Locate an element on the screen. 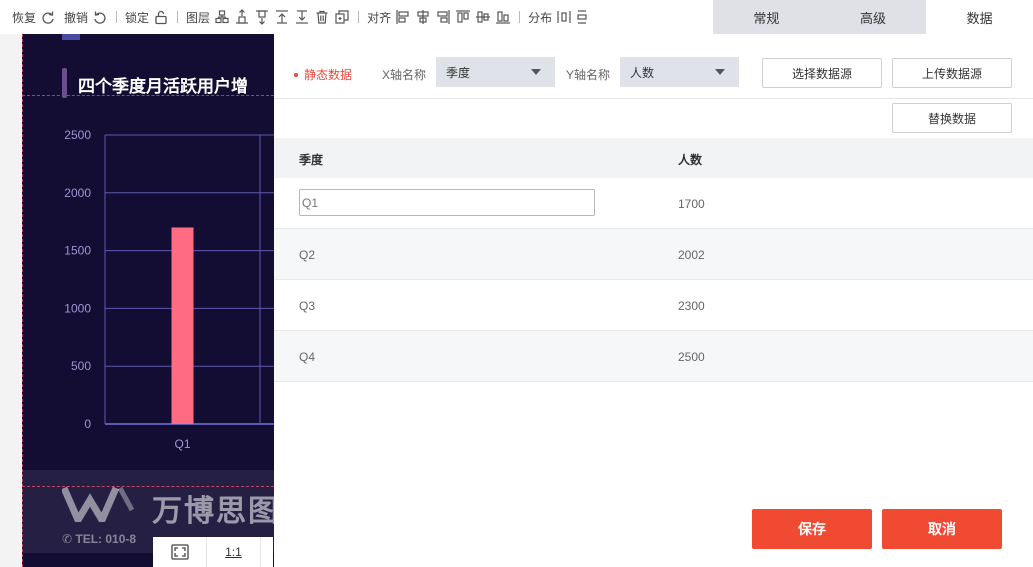 The width and height of the screenshot is (1033, 567). x-axis-select: 季度 is located at coordinates (495, 72).